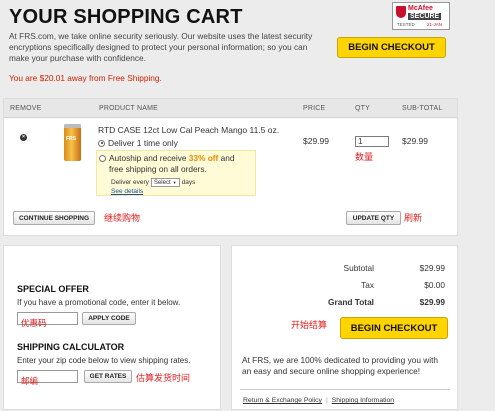 Image resolution: width=495 pixels, height=411 pixels. What do you see at coordinates (422, 108) in the screenshot?
I see `column-subtotal: SUB-TOTAL` at bounding box center [422, 108].